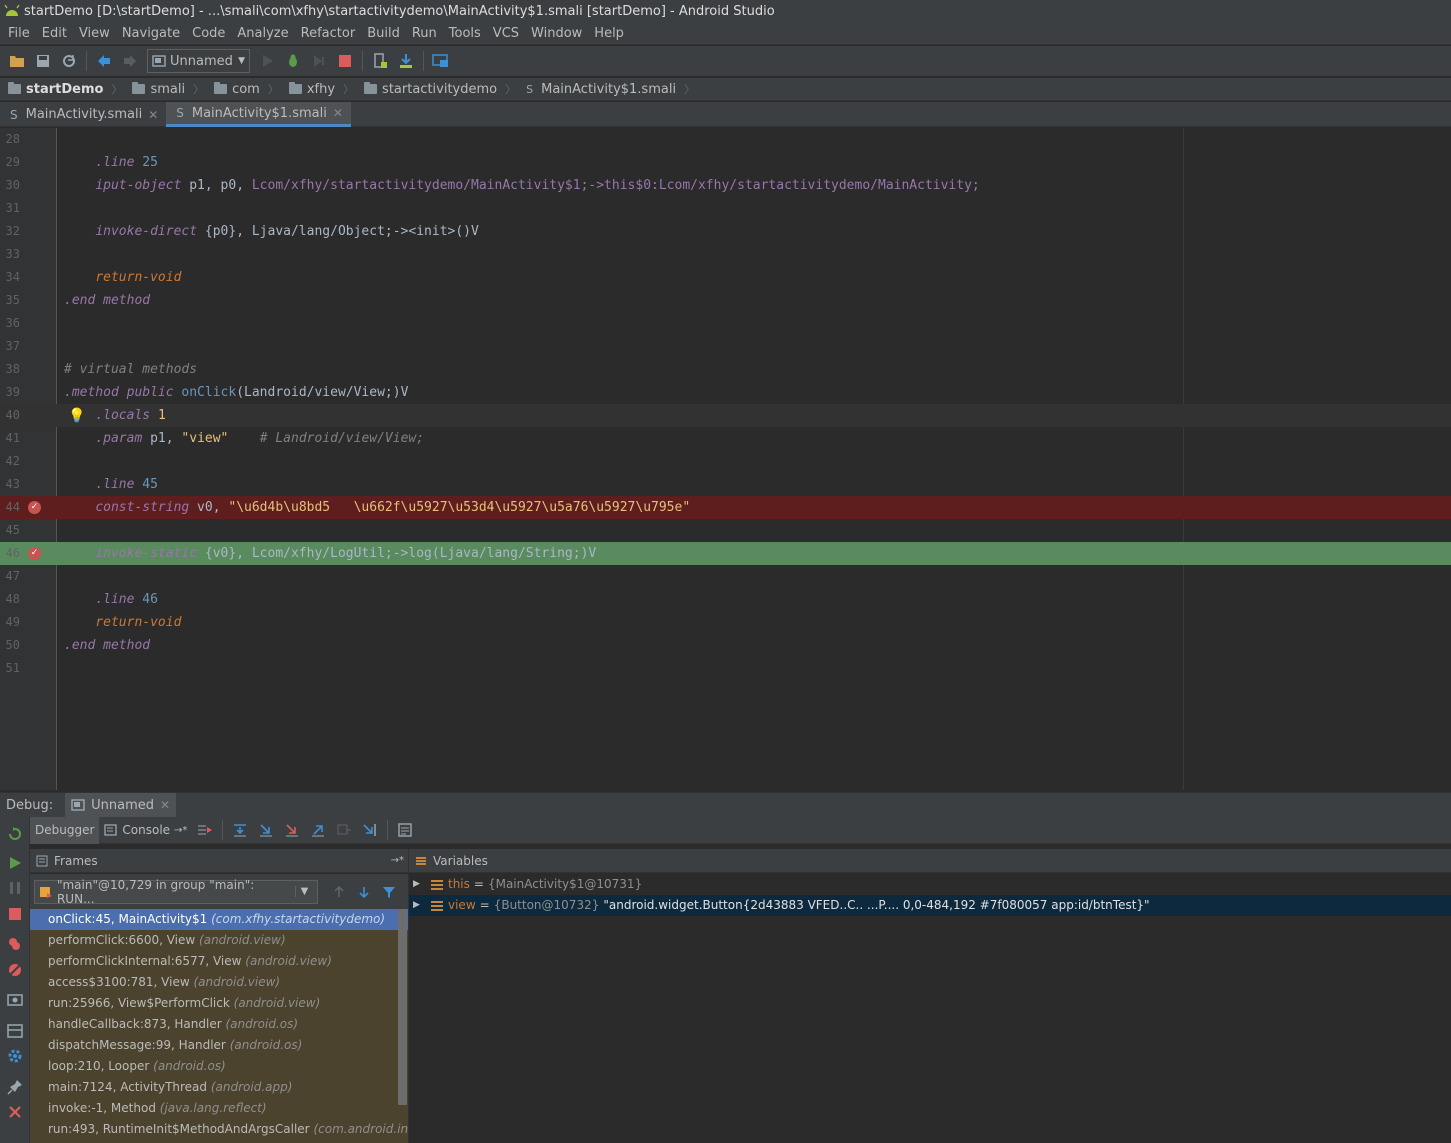 This screenshot has width=1451, height=1143. What do you see at coordinates (15, 1000) in the screenshot?
I see `get-thread-dump-icon` at bounding box center [15, 1000].